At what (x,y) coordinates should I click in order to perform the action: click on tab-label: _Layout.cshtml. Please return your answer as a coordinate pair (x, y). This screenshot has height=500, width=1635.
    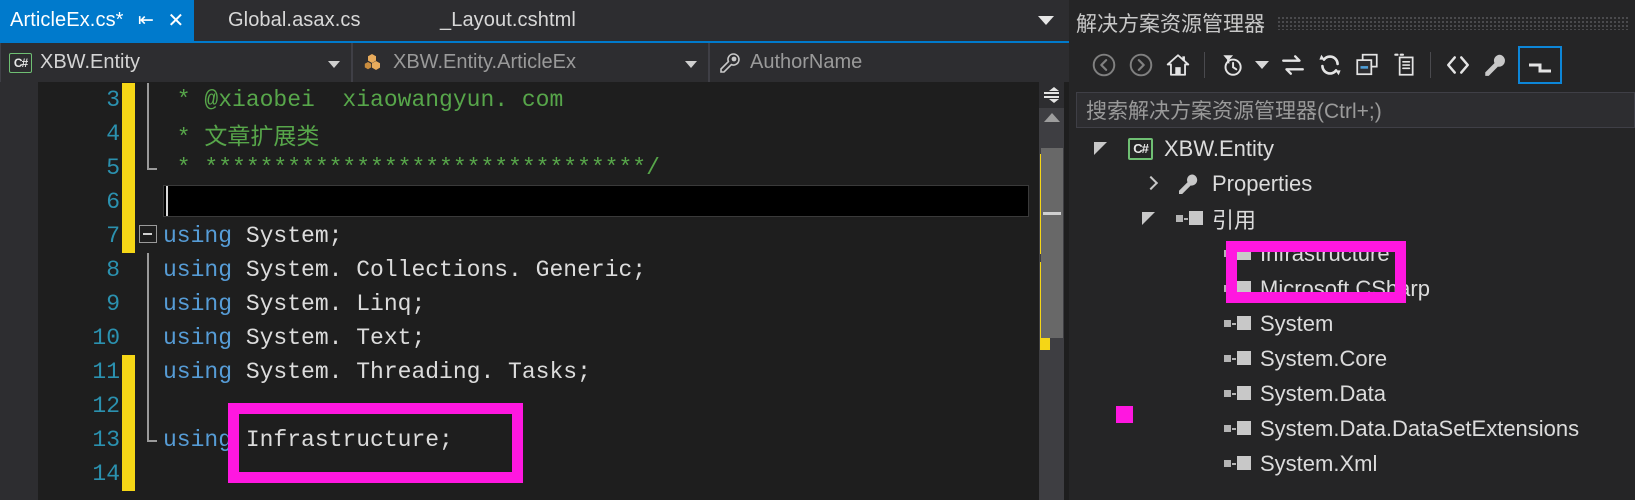
    Looking at the image, I should click on (508, 20).